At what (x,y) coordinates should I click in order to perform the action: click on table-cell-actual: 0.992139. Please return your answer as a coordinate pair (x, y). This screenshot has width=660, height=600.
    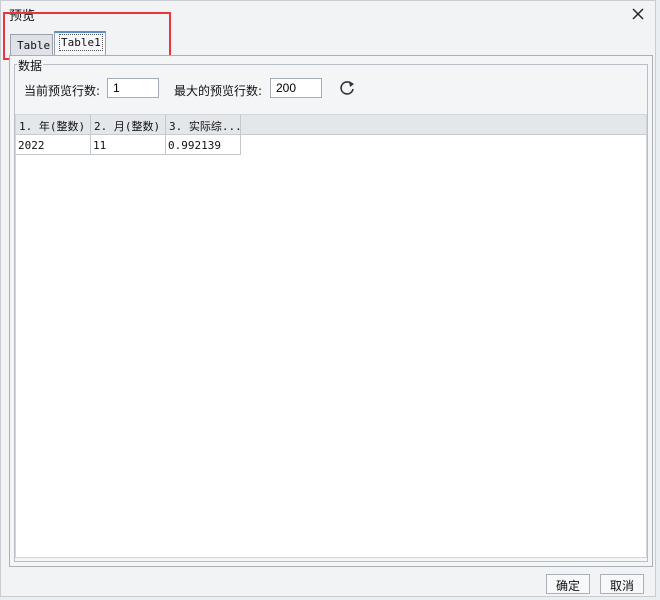
    Looking at the image, I should click on (203, 145).